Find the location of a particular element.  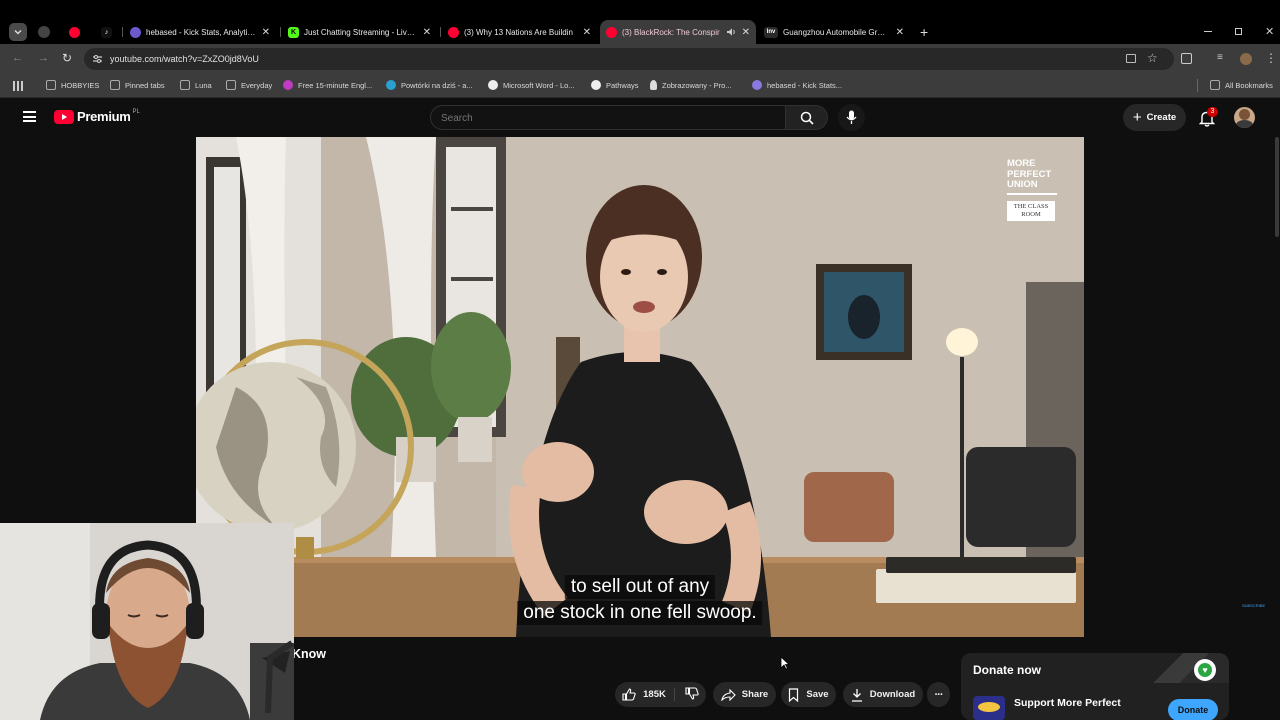

watermark-line: UNION is located at coordinates (1032, 187).